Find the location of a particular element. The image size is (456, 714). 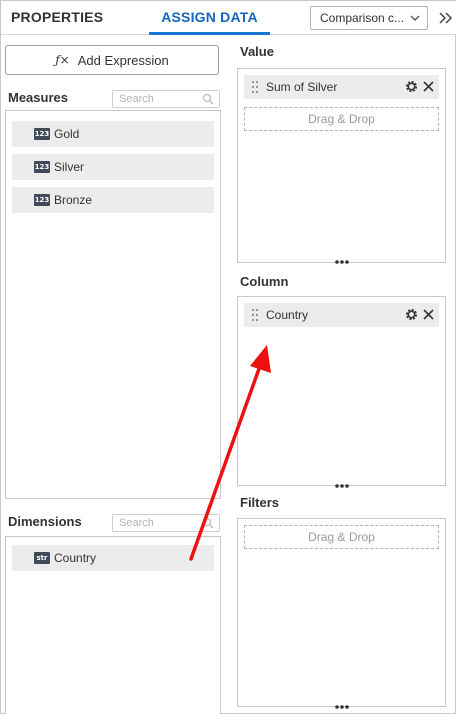

value-drag-drop-zone: Drag & Drop is located at coordinates (341, 119).